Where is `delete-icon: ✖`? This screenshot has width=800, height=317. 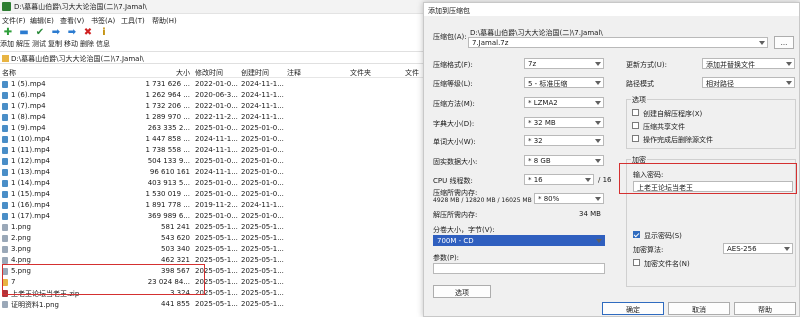
delete-icon: ✖ is located at coordinates (88, 32).